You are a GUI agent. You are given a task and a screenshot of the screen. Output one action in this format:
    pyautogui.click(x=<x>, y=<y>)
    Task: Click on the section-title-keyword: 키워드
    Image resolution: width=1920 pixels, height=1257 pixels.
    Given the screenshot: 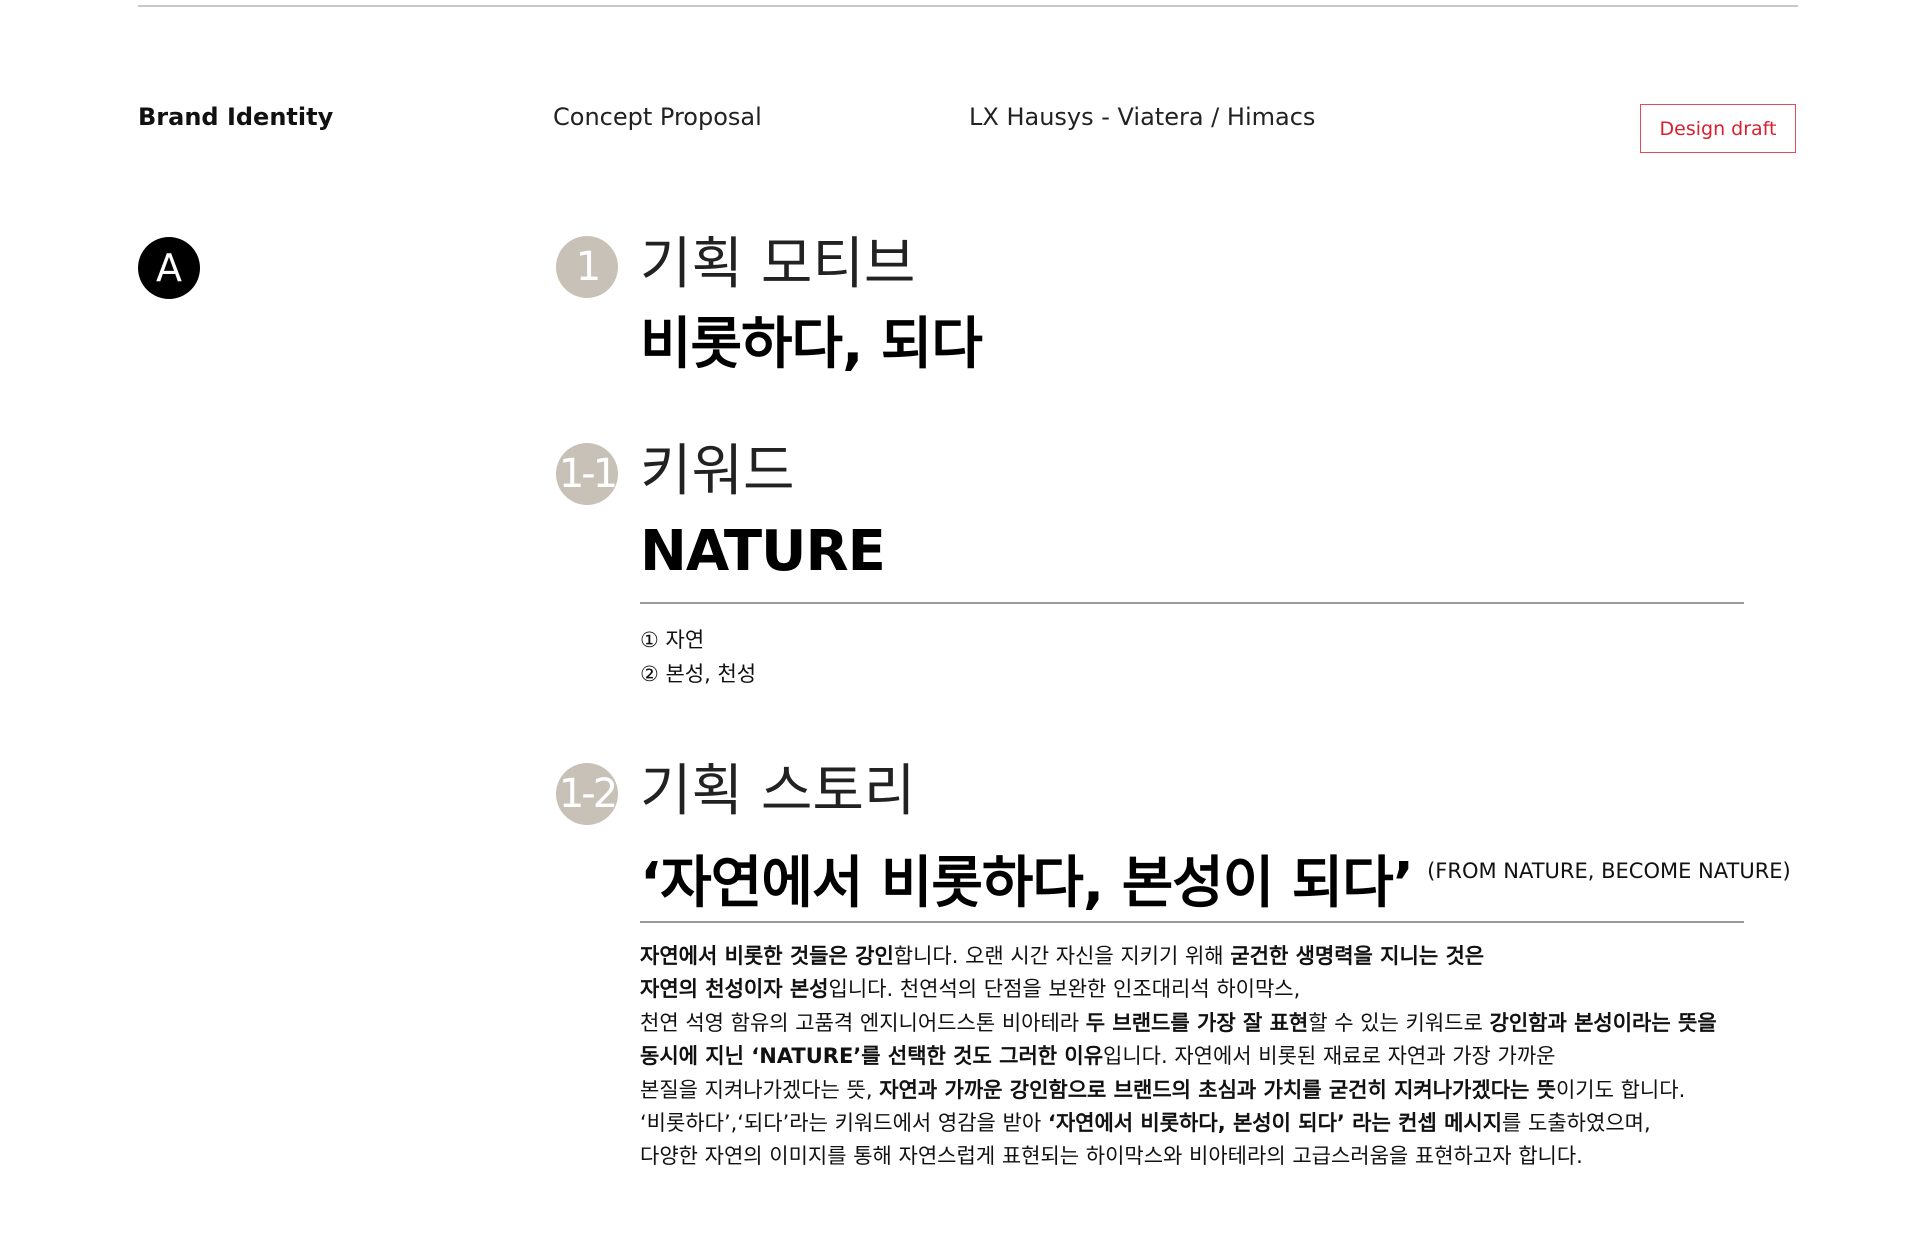 What is the action you would take?
    pyautogui.click(x=717, y=471)
    